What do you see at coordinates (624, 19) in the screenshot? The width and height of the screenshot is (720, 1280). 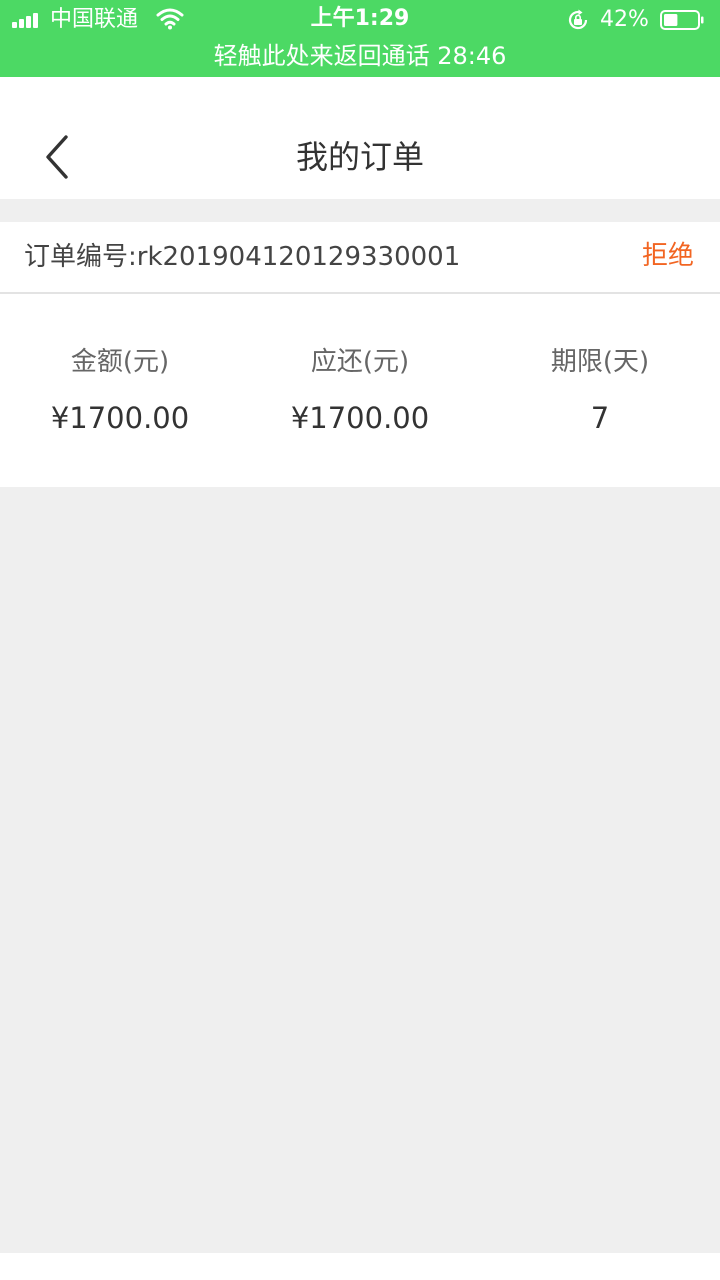 I see `battery-percentage: 42%` at bounding box center [624, 19].